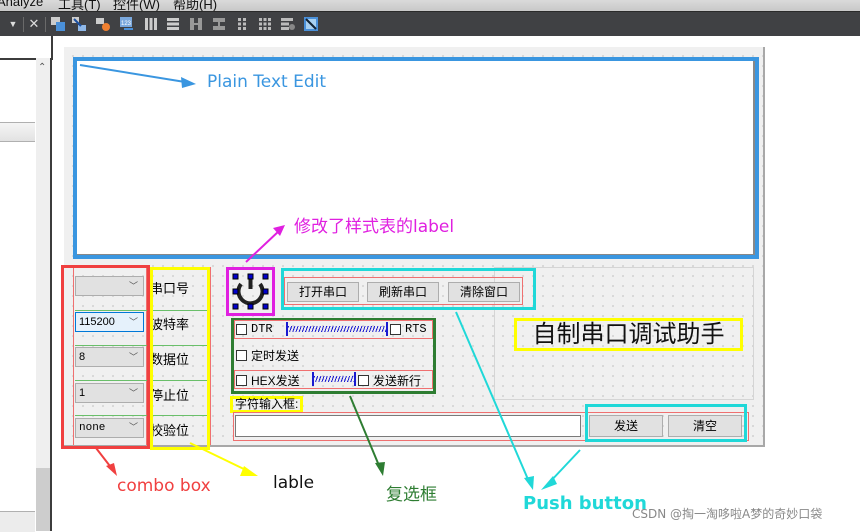 The height and width of the screenshot is (532, 860). I want to click on push-button-note: Push button, so click(585, 503).